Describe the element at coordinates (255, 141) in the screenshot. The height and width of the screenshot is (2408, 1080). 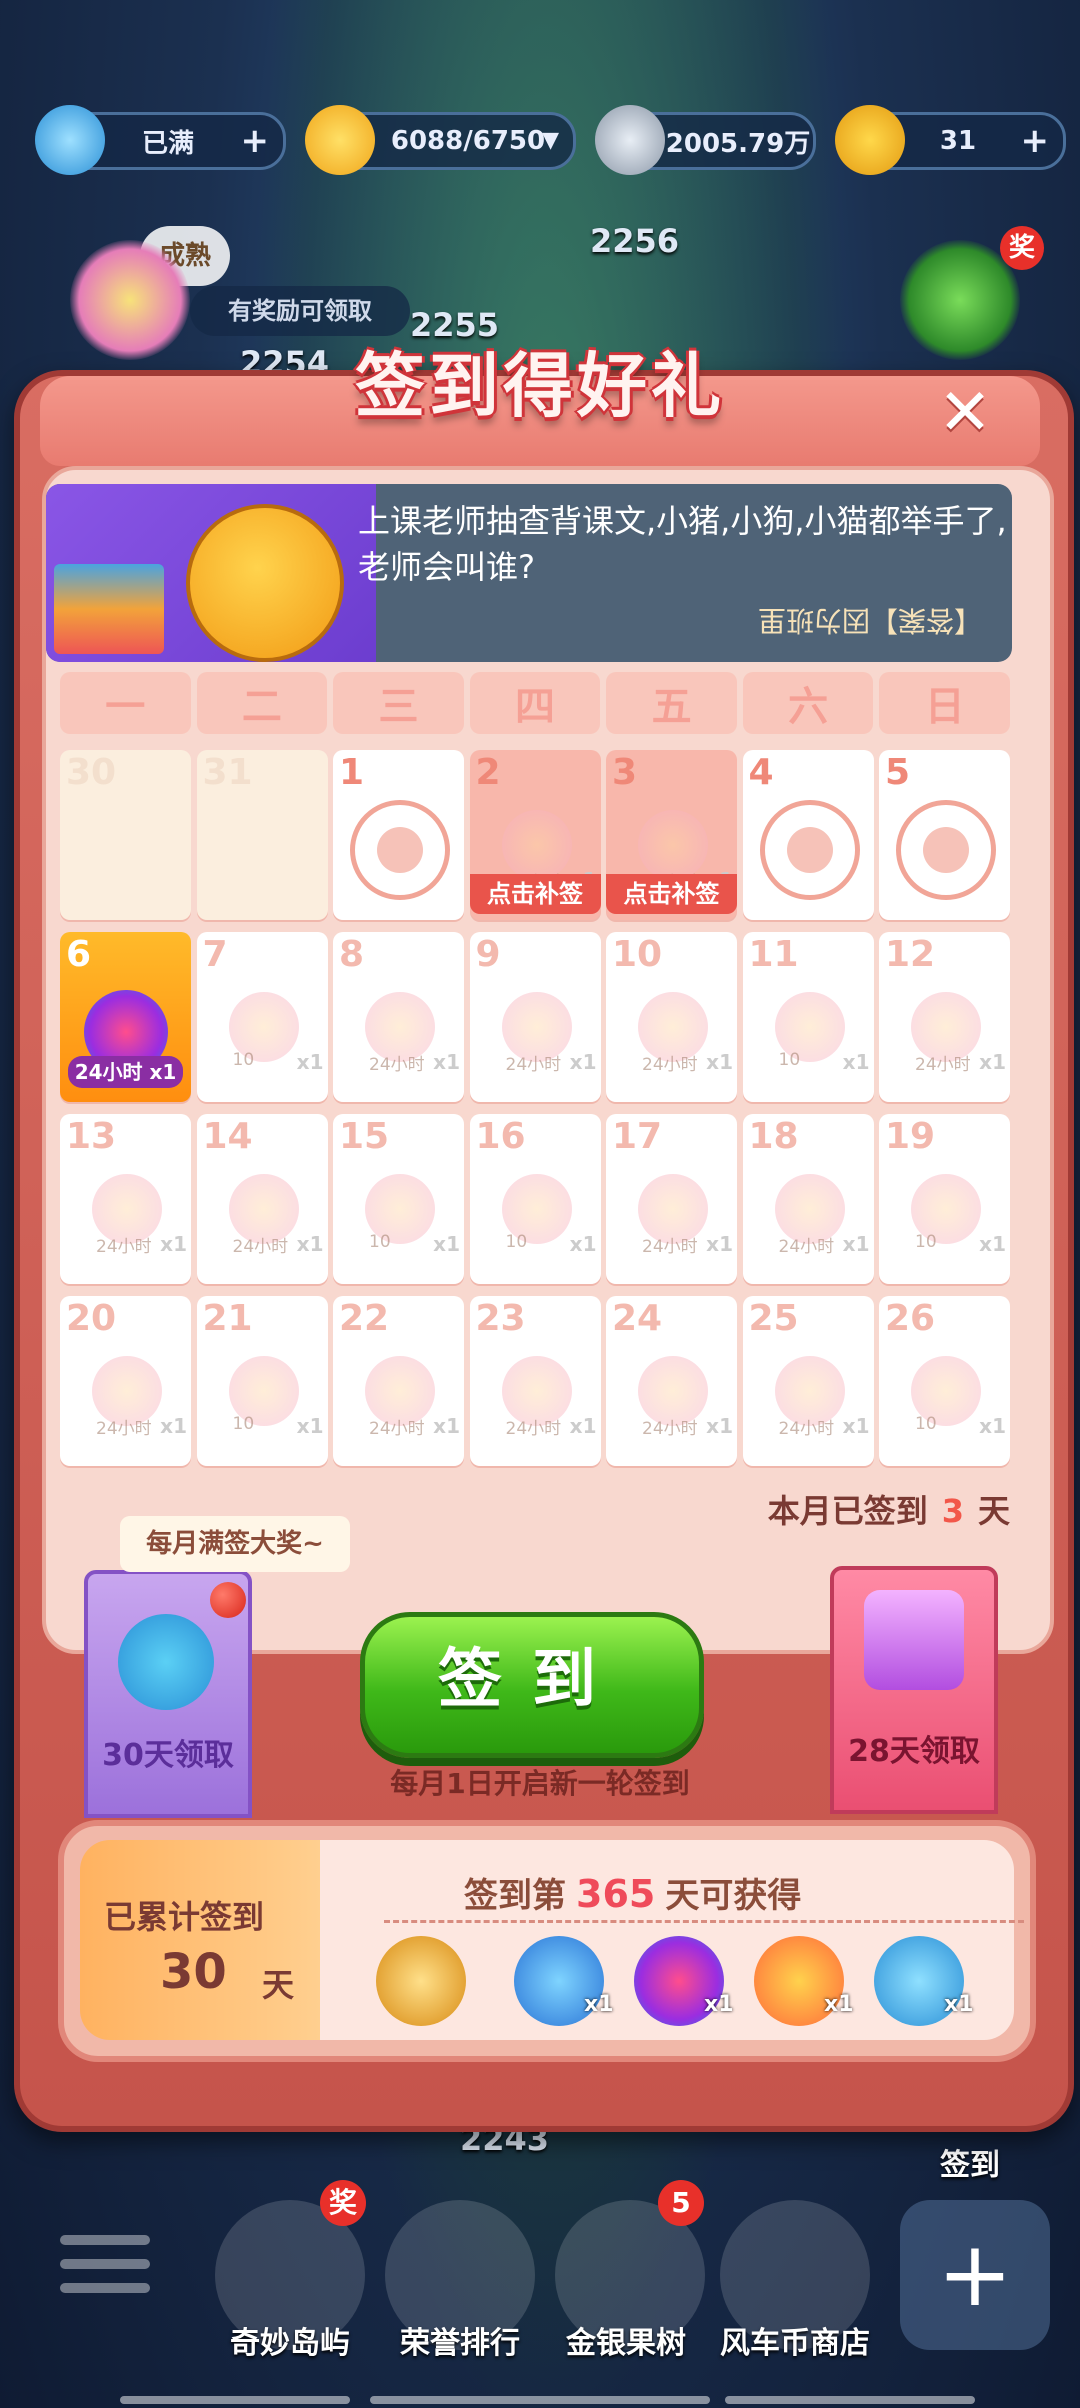
I see `add-energy-icon: +` at that location.